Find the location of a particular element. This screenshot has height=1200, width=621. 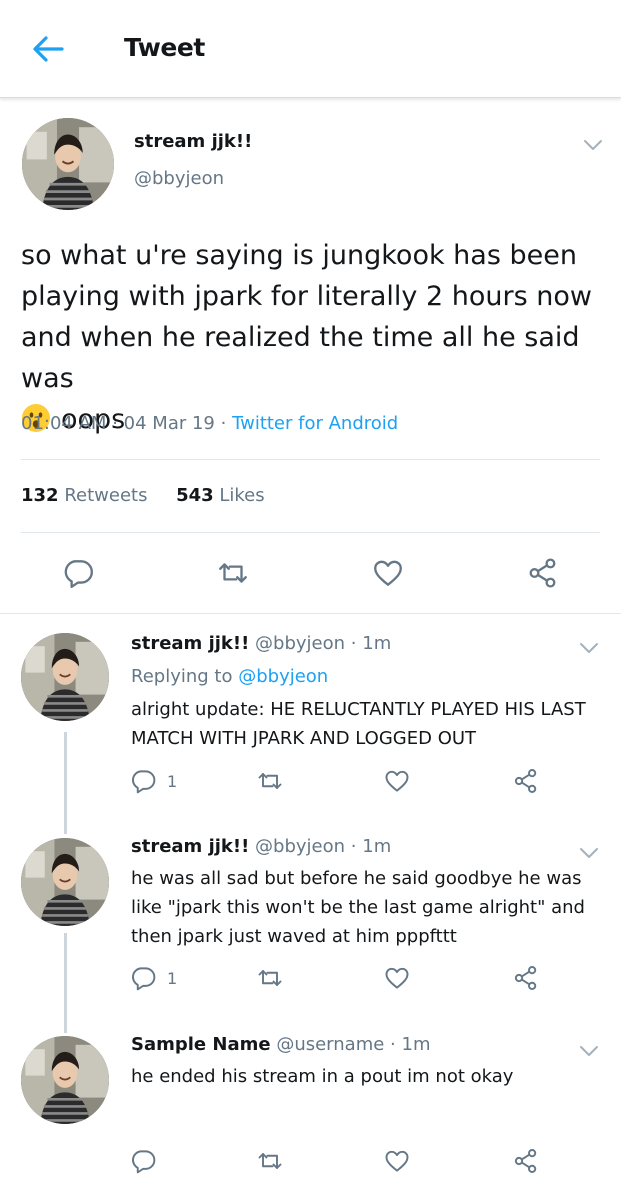

arrow-left-icon is located at coordinates (48, 49).